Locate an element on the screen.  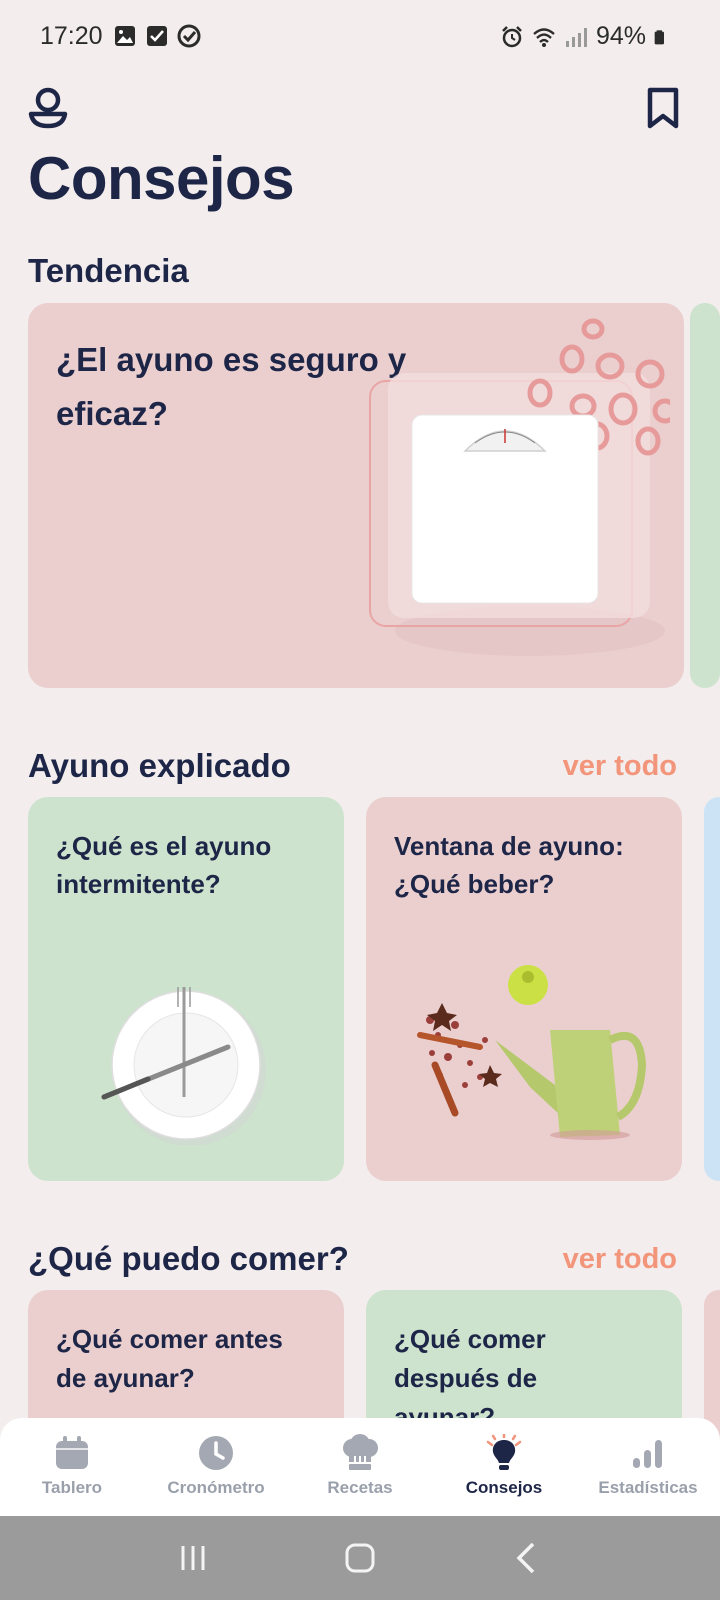
bookmark-icon is located at coordinates (663, 108).